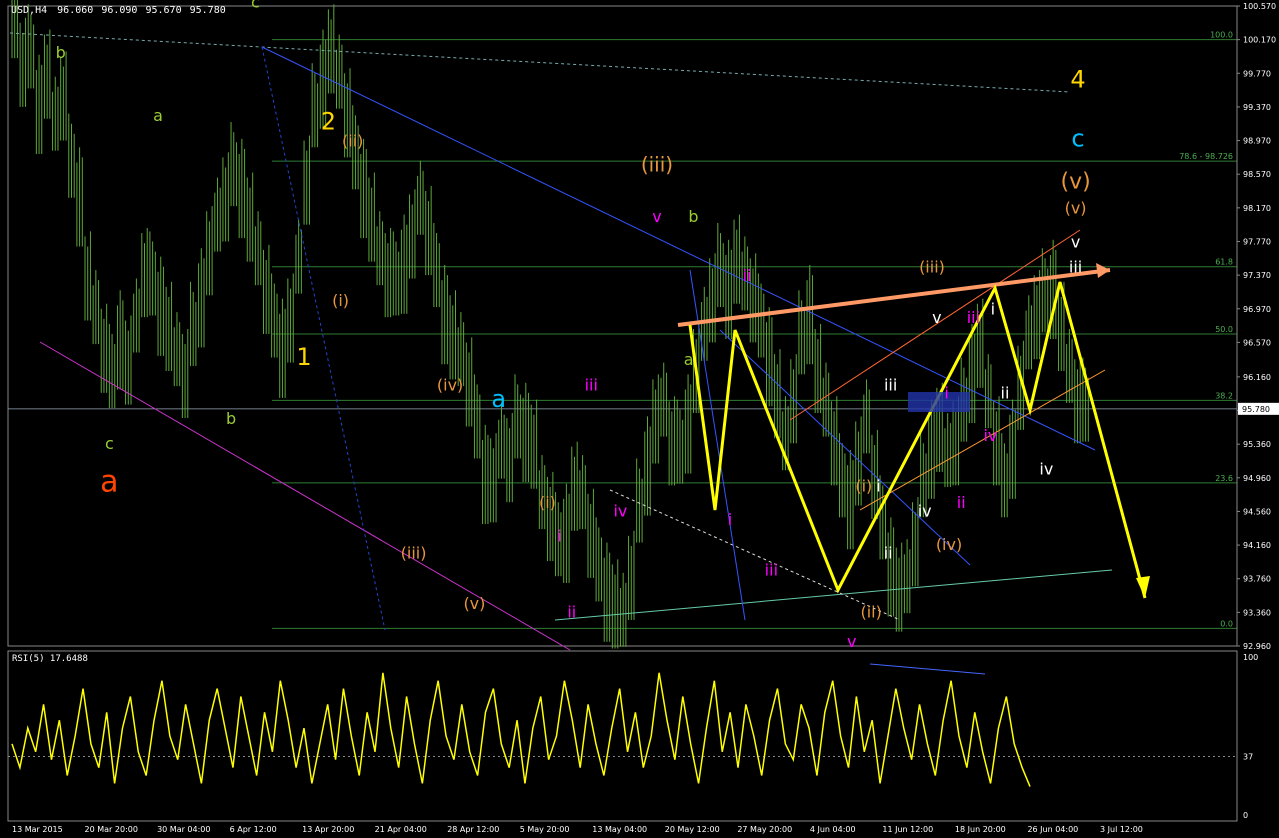  I want to click on time-tick-label: 4 Jun 04:00, so click(833, 829).